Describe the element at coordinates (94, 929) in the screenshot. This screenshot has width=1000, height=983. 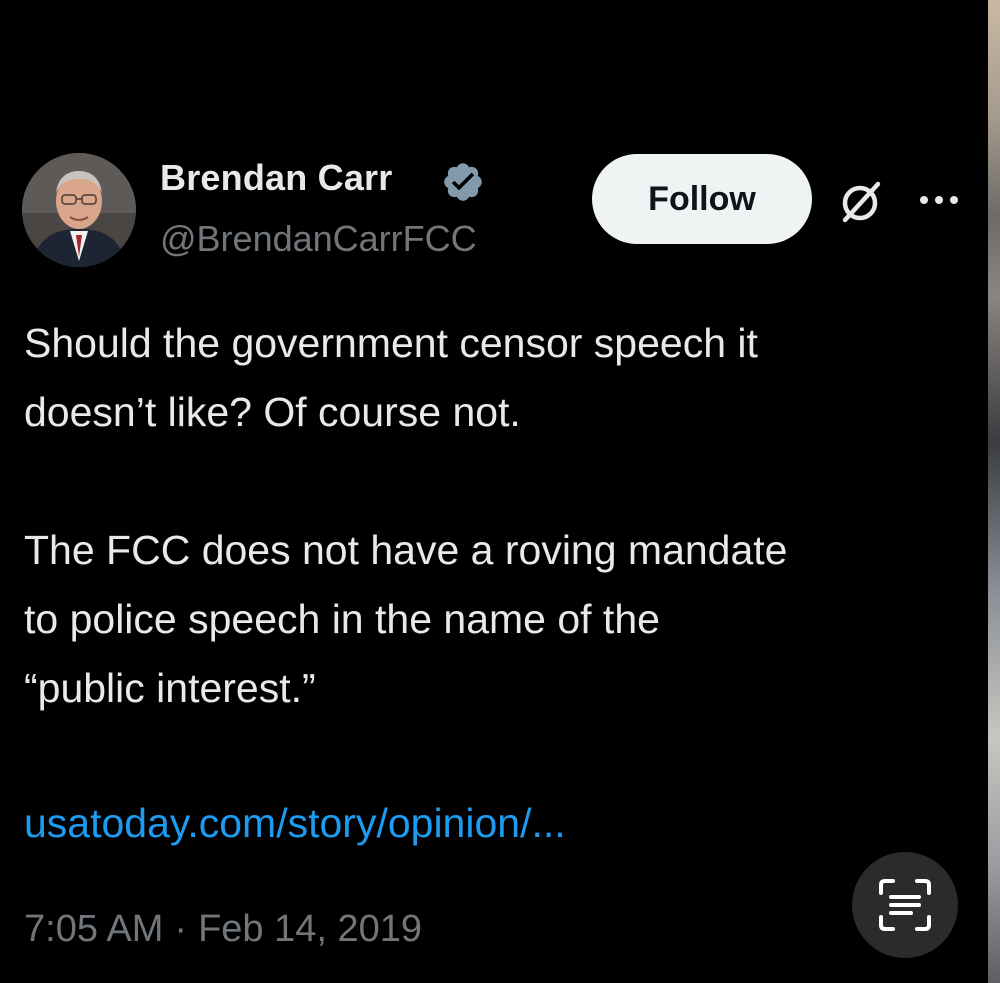
I see `tweet-time: 7:05 AM` at that location.